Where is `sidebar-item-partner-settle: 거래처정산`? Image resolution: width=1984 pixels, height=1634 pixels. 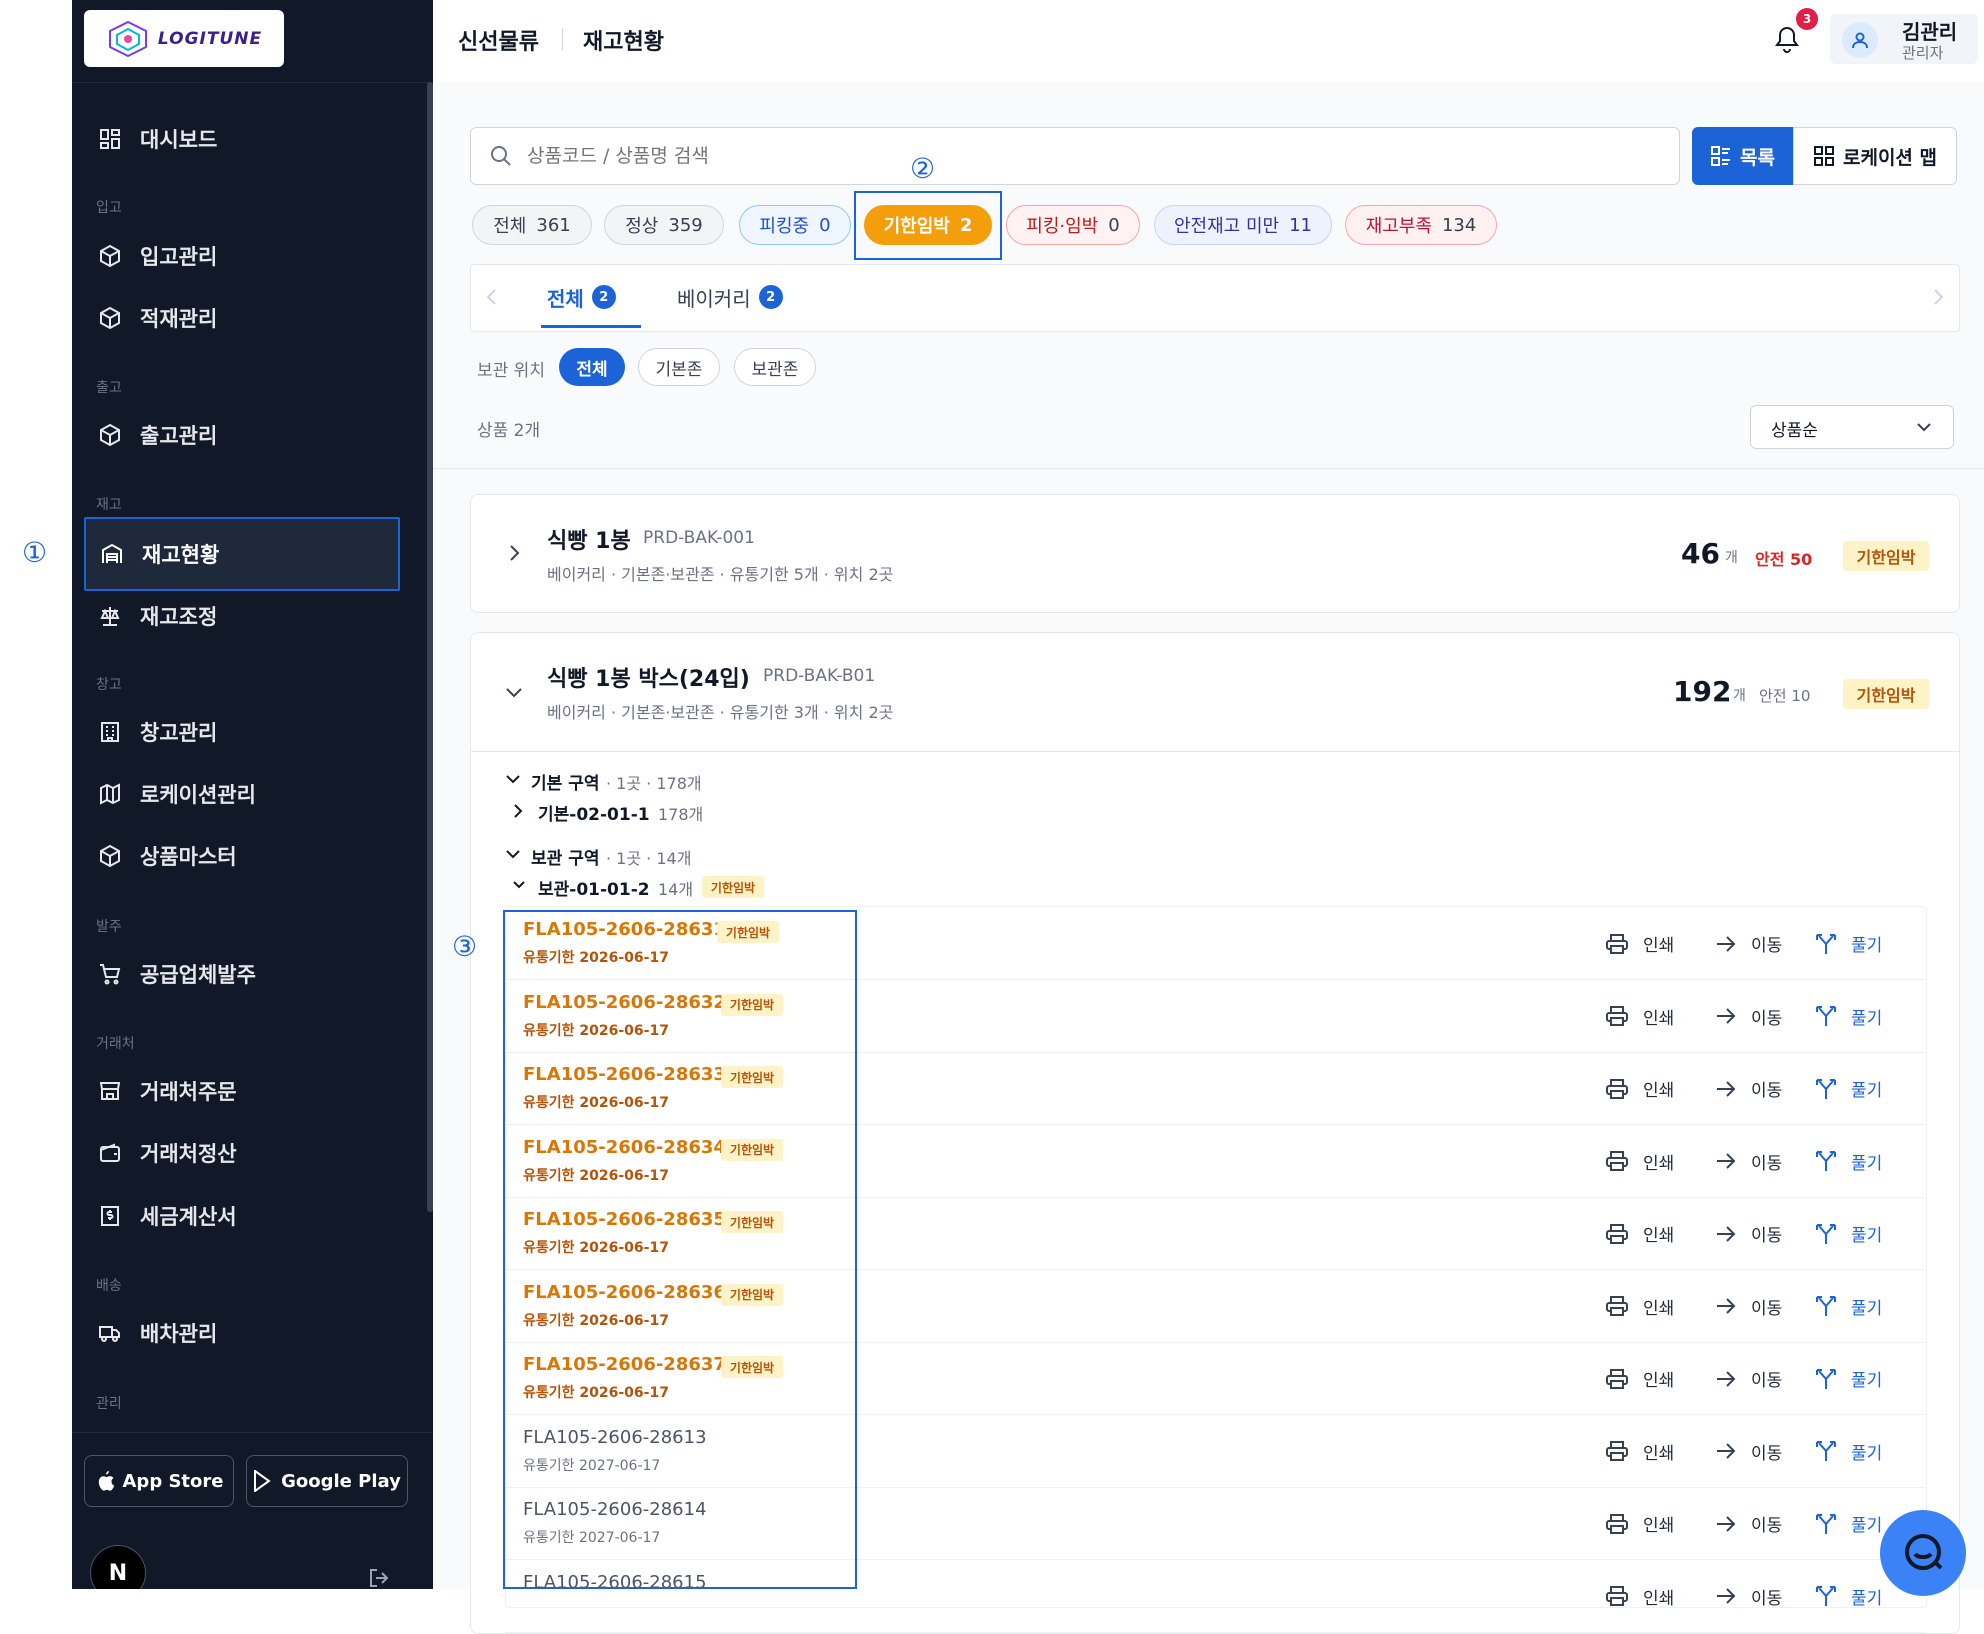
sidebar-item-partner-settle: 거래처정산 is located at coordinates (242, 1153).